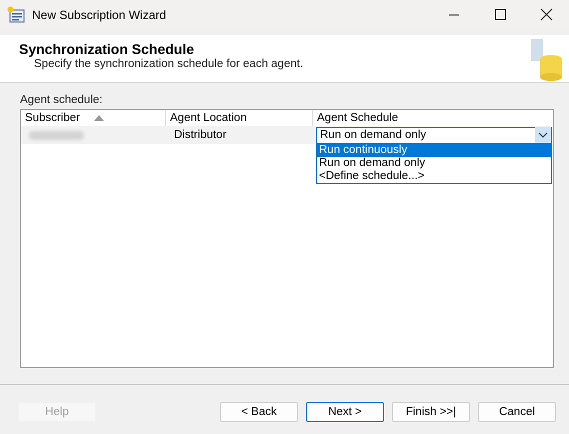 Image resolution: width=569 pixels, height=434 pixels. What do you see at coordinates (431, 412) in the screenshot?
I see `wizard-button: Finish >>|` at bounding box center [431, 412].